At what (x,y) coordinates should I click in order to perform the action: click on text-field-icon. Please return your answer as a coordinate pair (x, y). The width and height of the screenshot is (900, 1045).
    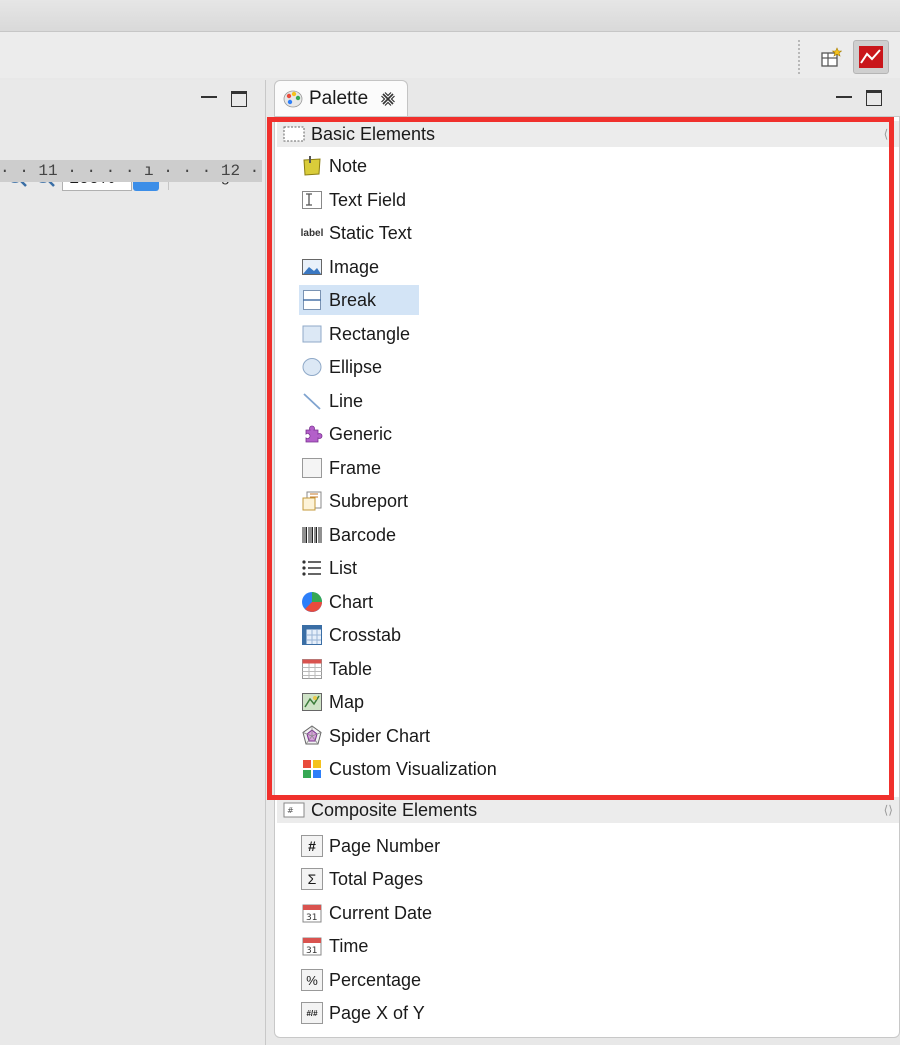
    Looking at the image, I should click on (312, 200).